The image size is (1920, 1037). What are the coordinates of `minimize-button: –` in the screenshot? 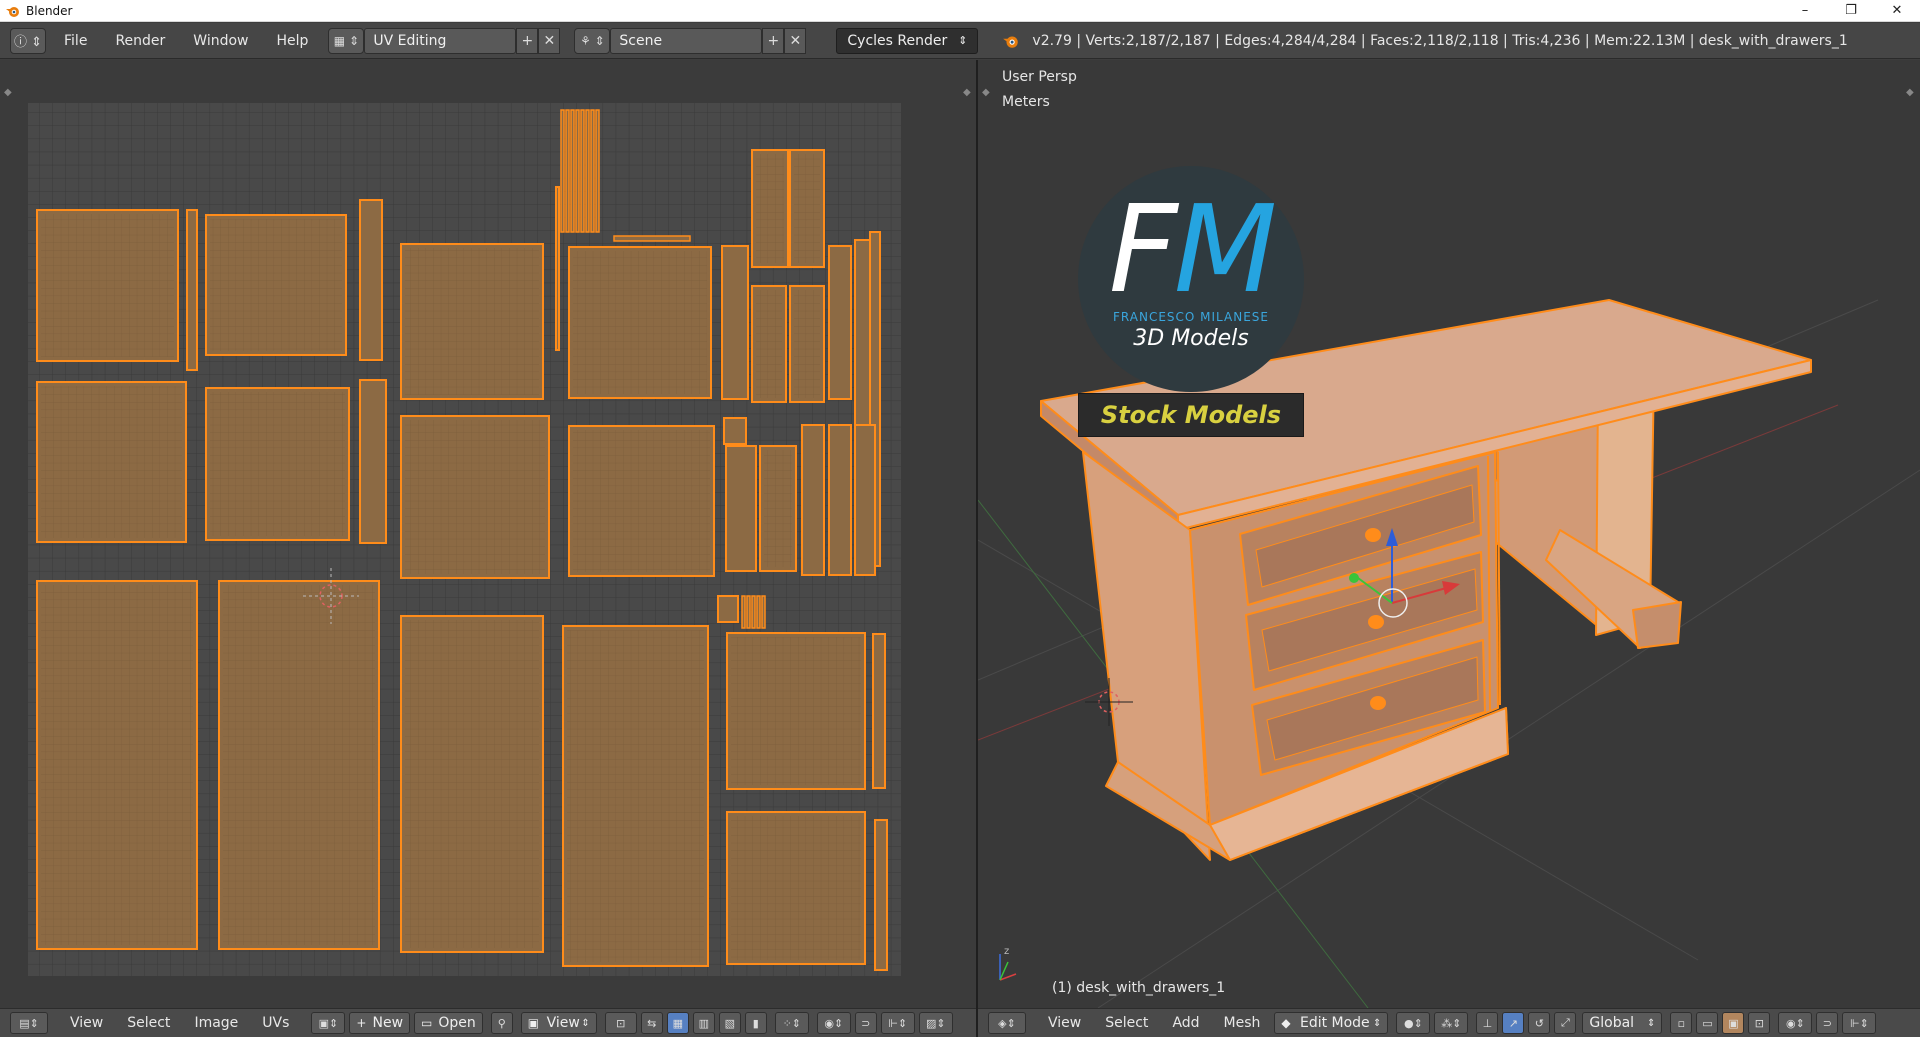 It's located at (1805, 11).